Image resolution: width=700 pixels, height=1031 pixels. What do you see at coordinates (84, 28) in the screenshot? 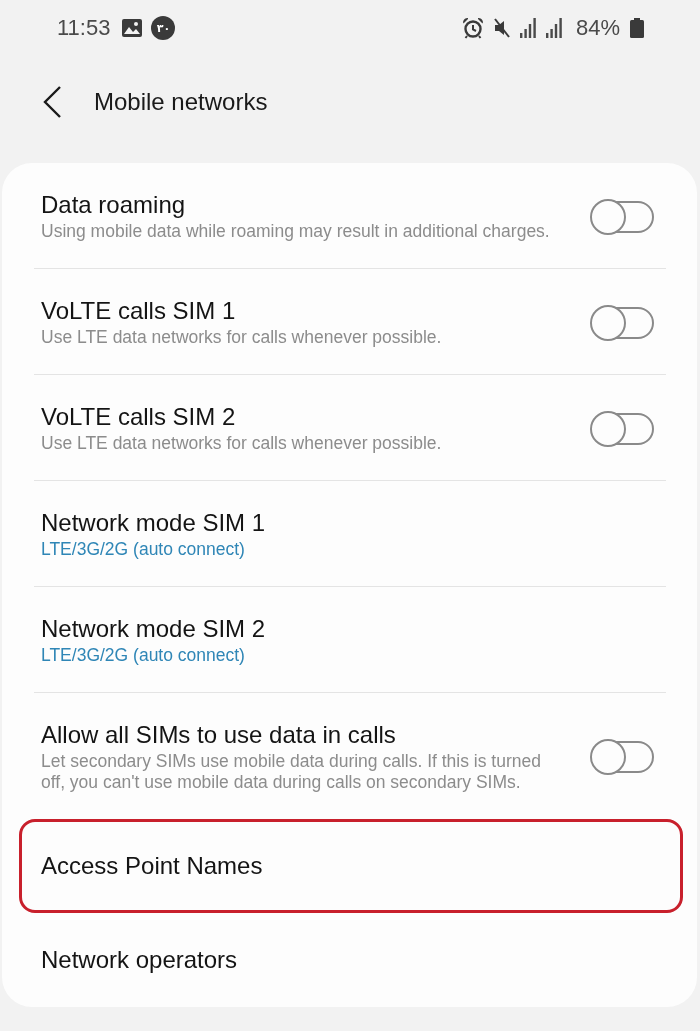
I see `clock-time: 11:53` at bounding box center [84, 28].